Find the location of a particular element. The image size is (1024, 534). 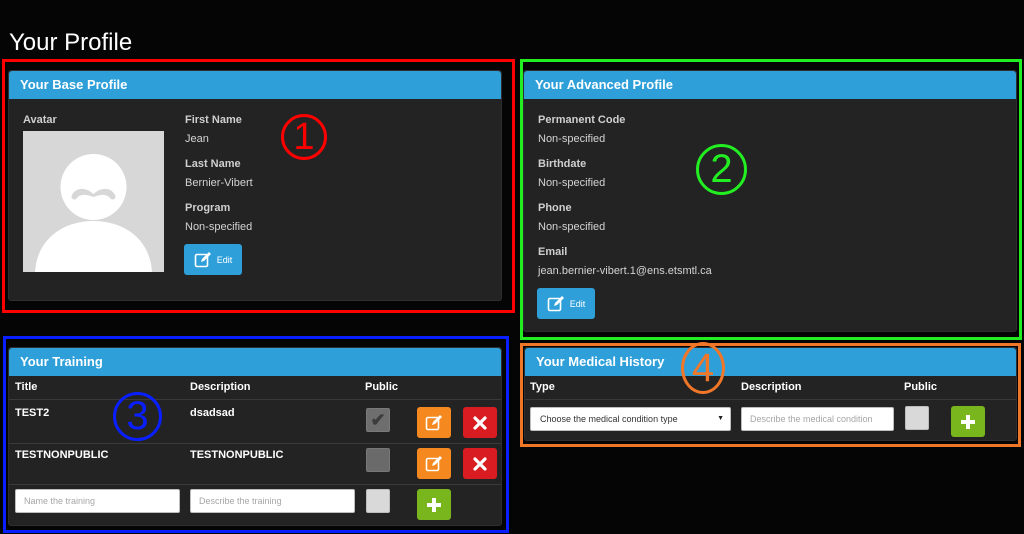

section-marker-4: 4 is located at coordinates (703, 368).